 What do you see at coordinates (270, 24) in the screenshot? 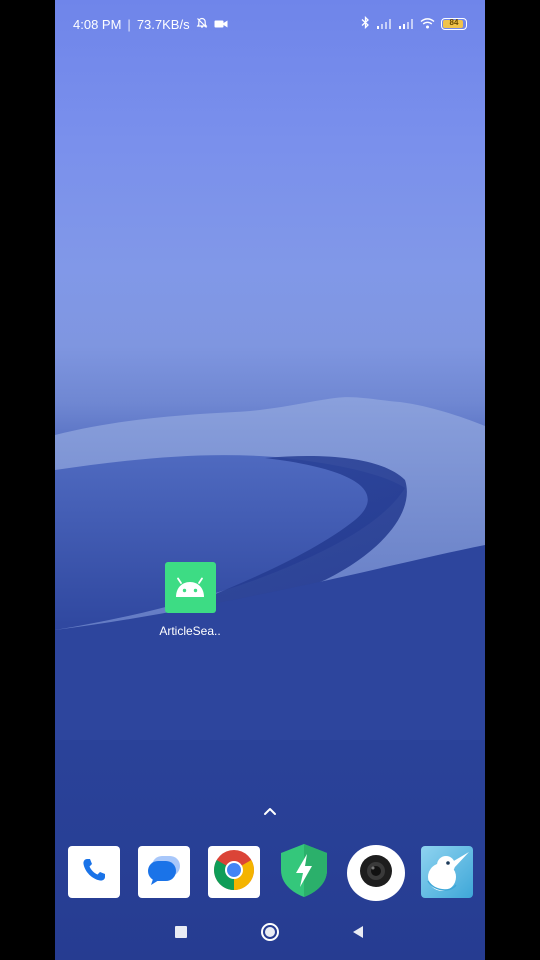
I see `status-bar: 4:08 PM | 73.7KB/s 84` at bounding box center [270, 24].